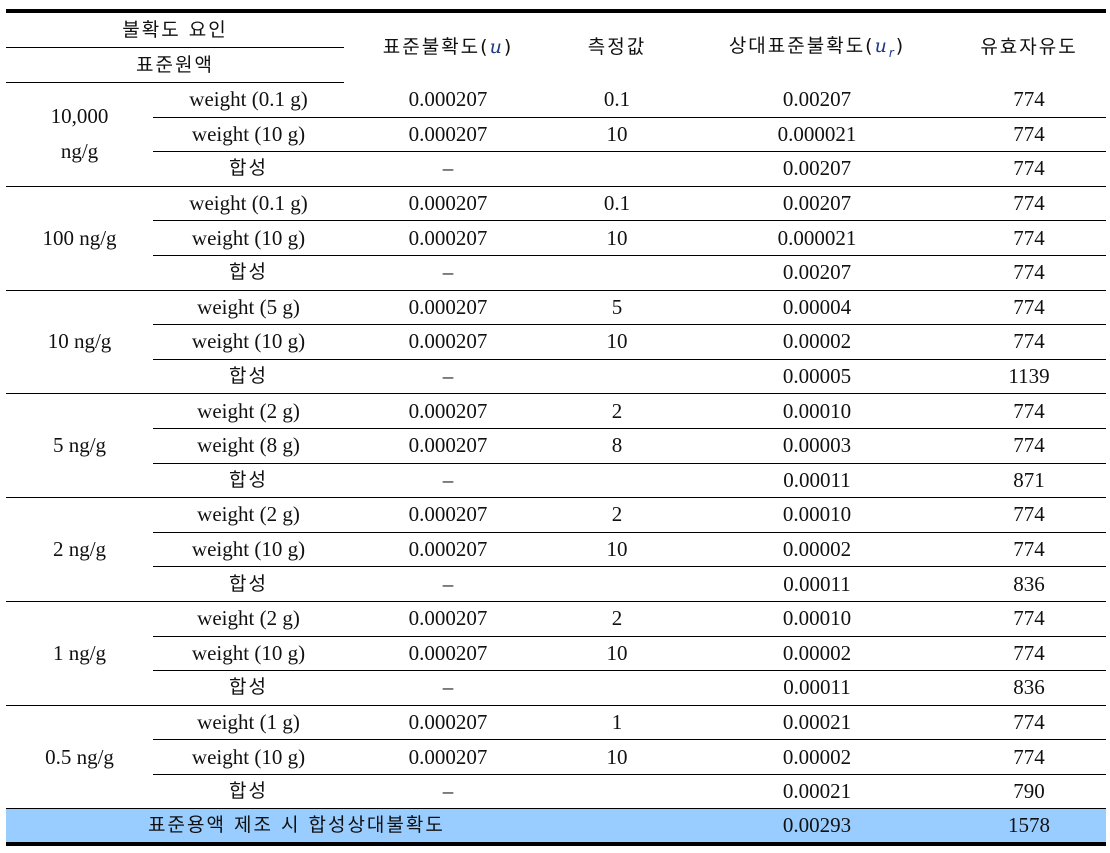 The image size is (1110, 853). Describe the element at coordinates (79, 238) in the screenshot. I see `concentration-cell: 100 ng/g` at that location.